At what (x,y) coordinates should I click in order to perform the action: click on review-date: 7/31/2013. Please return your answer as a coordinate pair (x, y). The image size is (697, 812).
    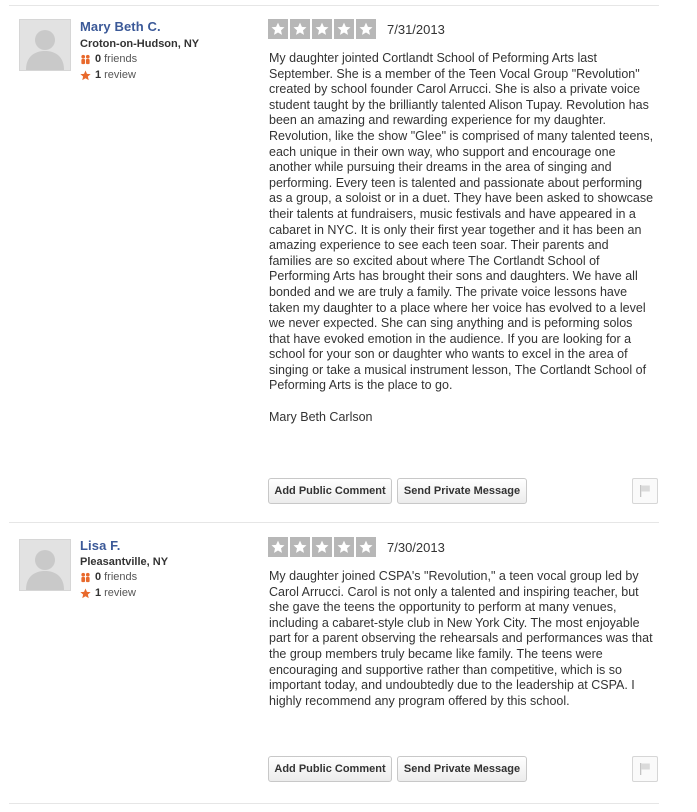
    Looking at the image, I should click on (416, 29).